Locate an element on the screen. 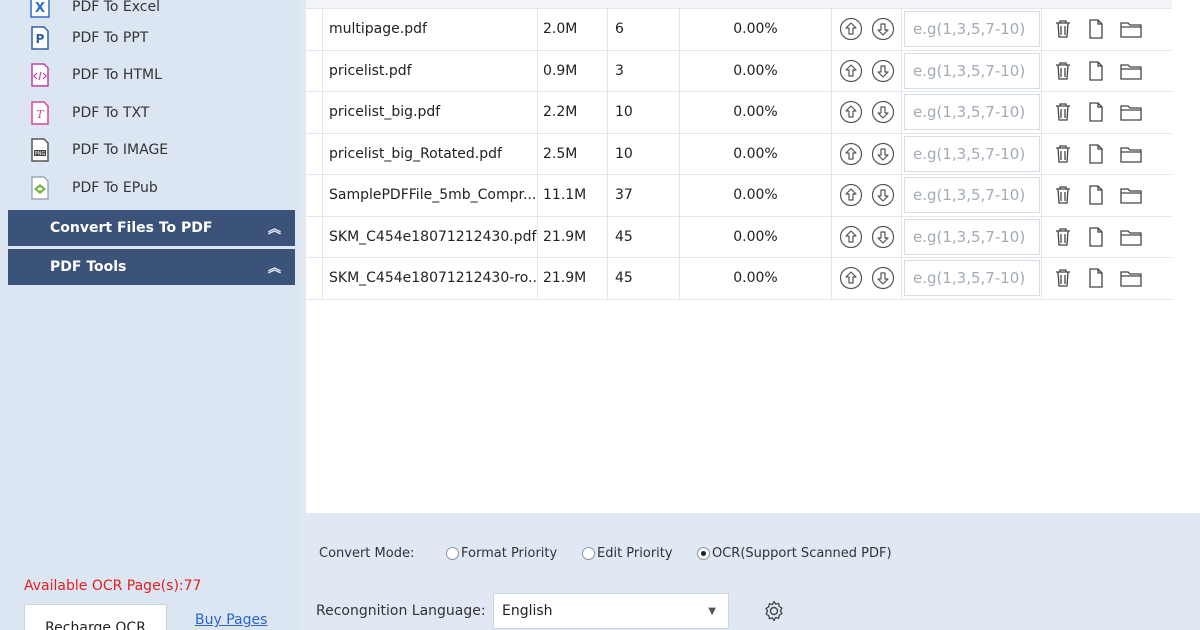  svg-text: PNG is located at coordinates (40, 154).